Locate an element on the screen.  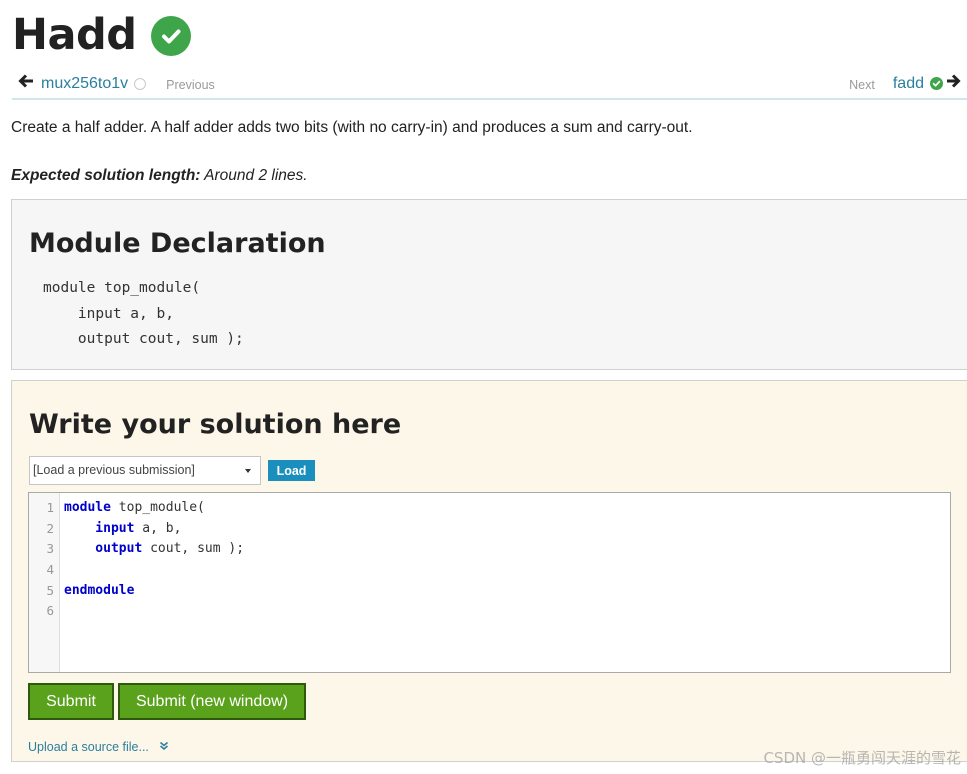
arrow-right-icon is located at coordinates (953, 83).